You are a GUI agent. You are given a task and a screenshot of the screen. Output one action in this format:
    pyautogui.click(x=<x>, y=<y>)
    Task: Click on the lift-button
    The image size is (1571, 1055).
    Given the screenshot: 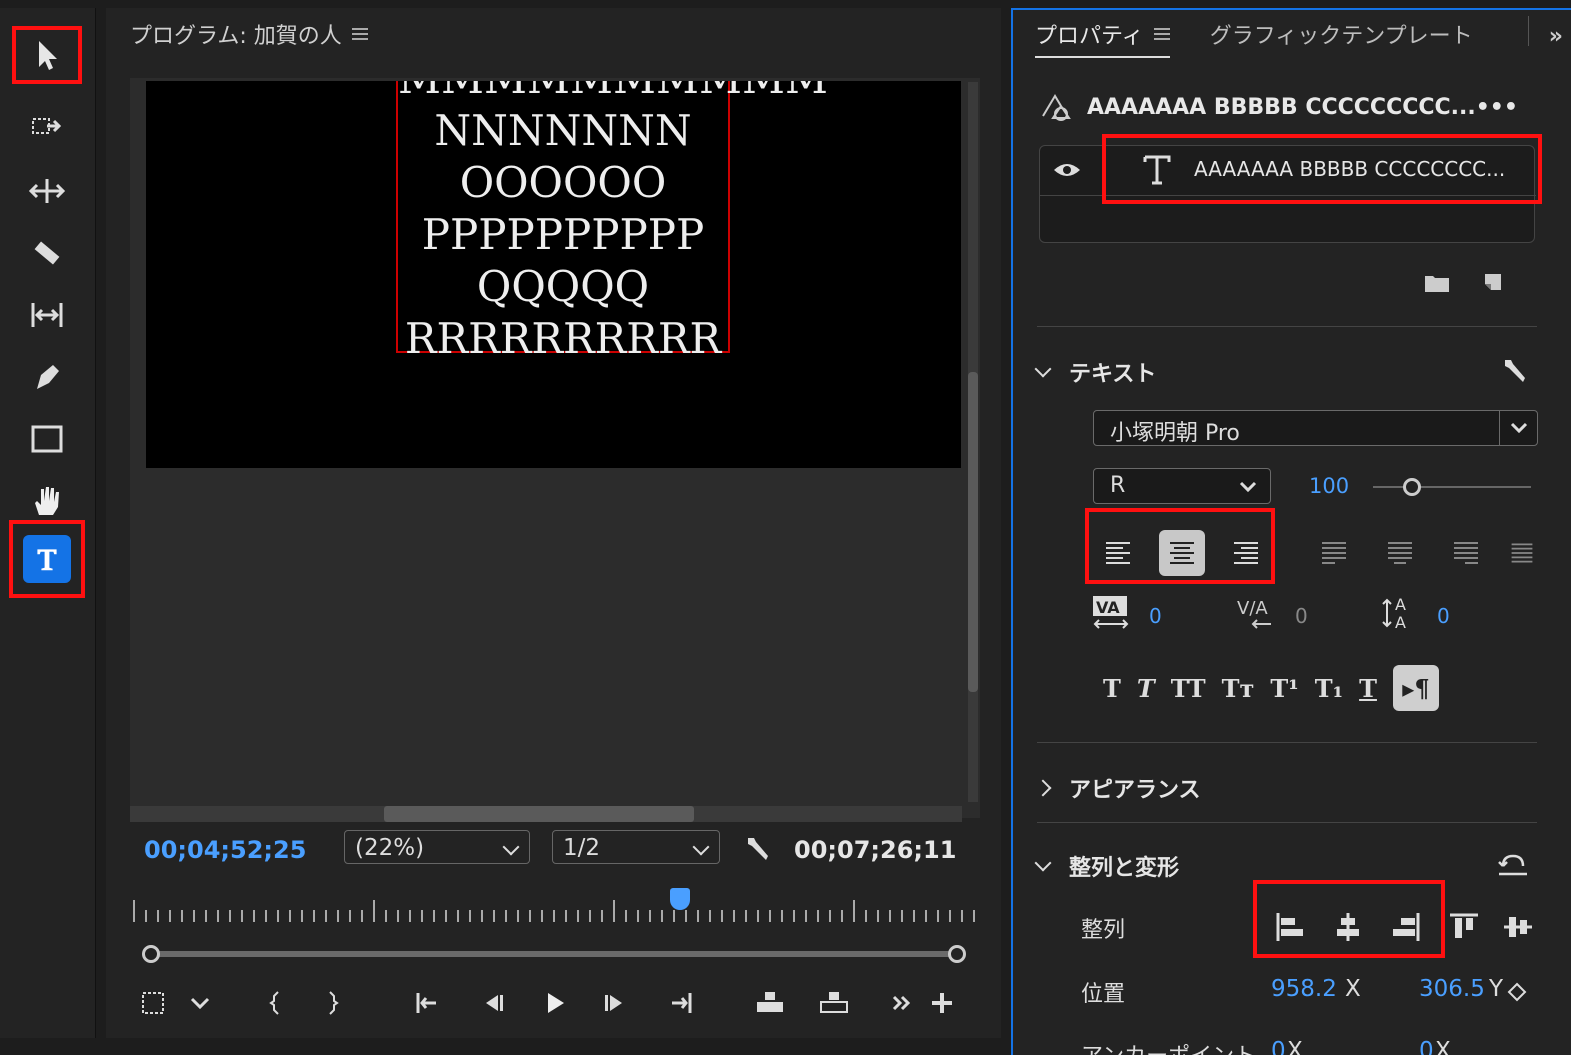 What is the action you would take?
    pyautogui.click(x=770, y=1003)
    